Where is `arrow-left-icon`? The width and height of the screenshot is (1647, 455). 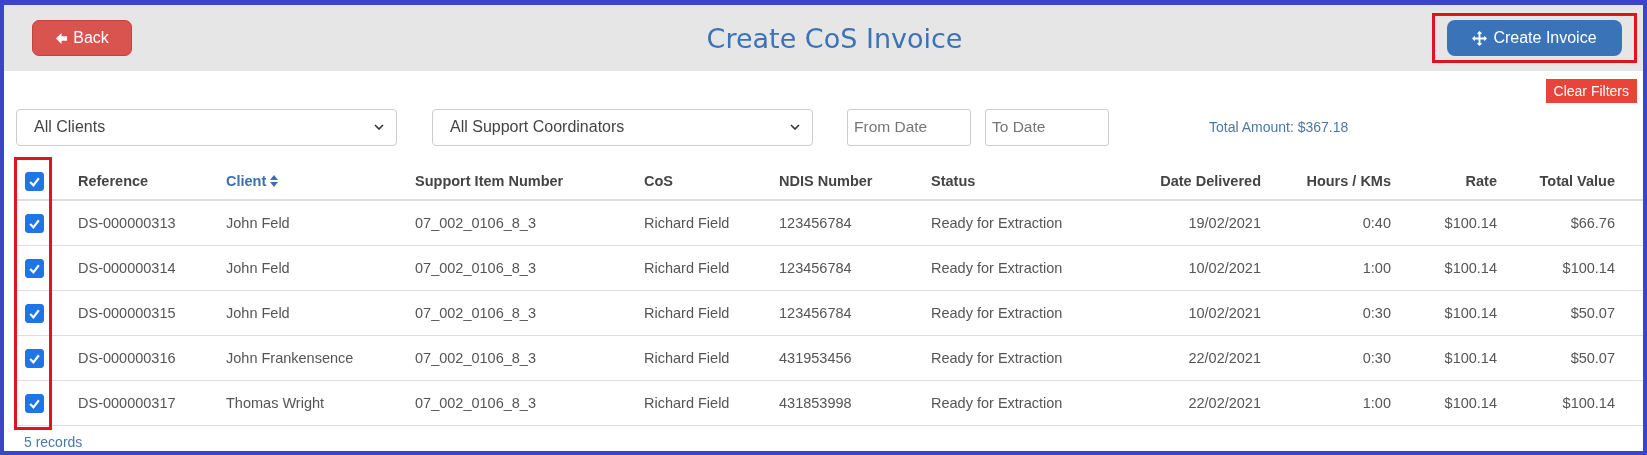 arrow-left-icon is located at coordinates (62, 38).